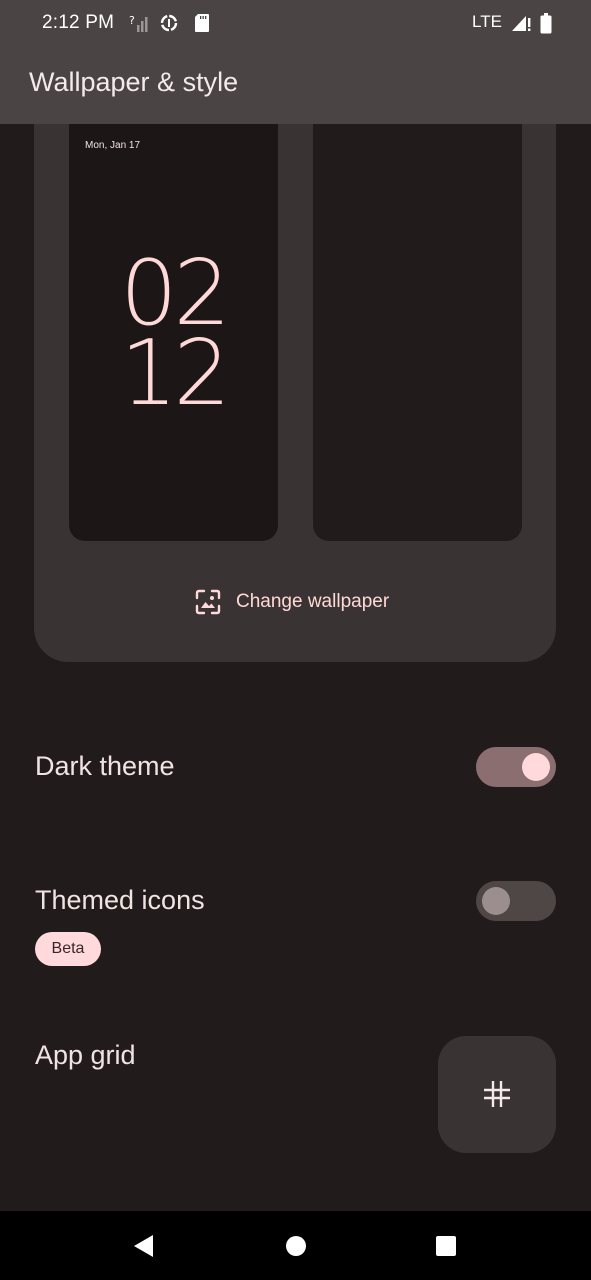 The width and height of the screenshot is (591, 1280). Describe the element at coordinates (68, 949) in the screenshot. I see `beta-badge: Beta` at that location.